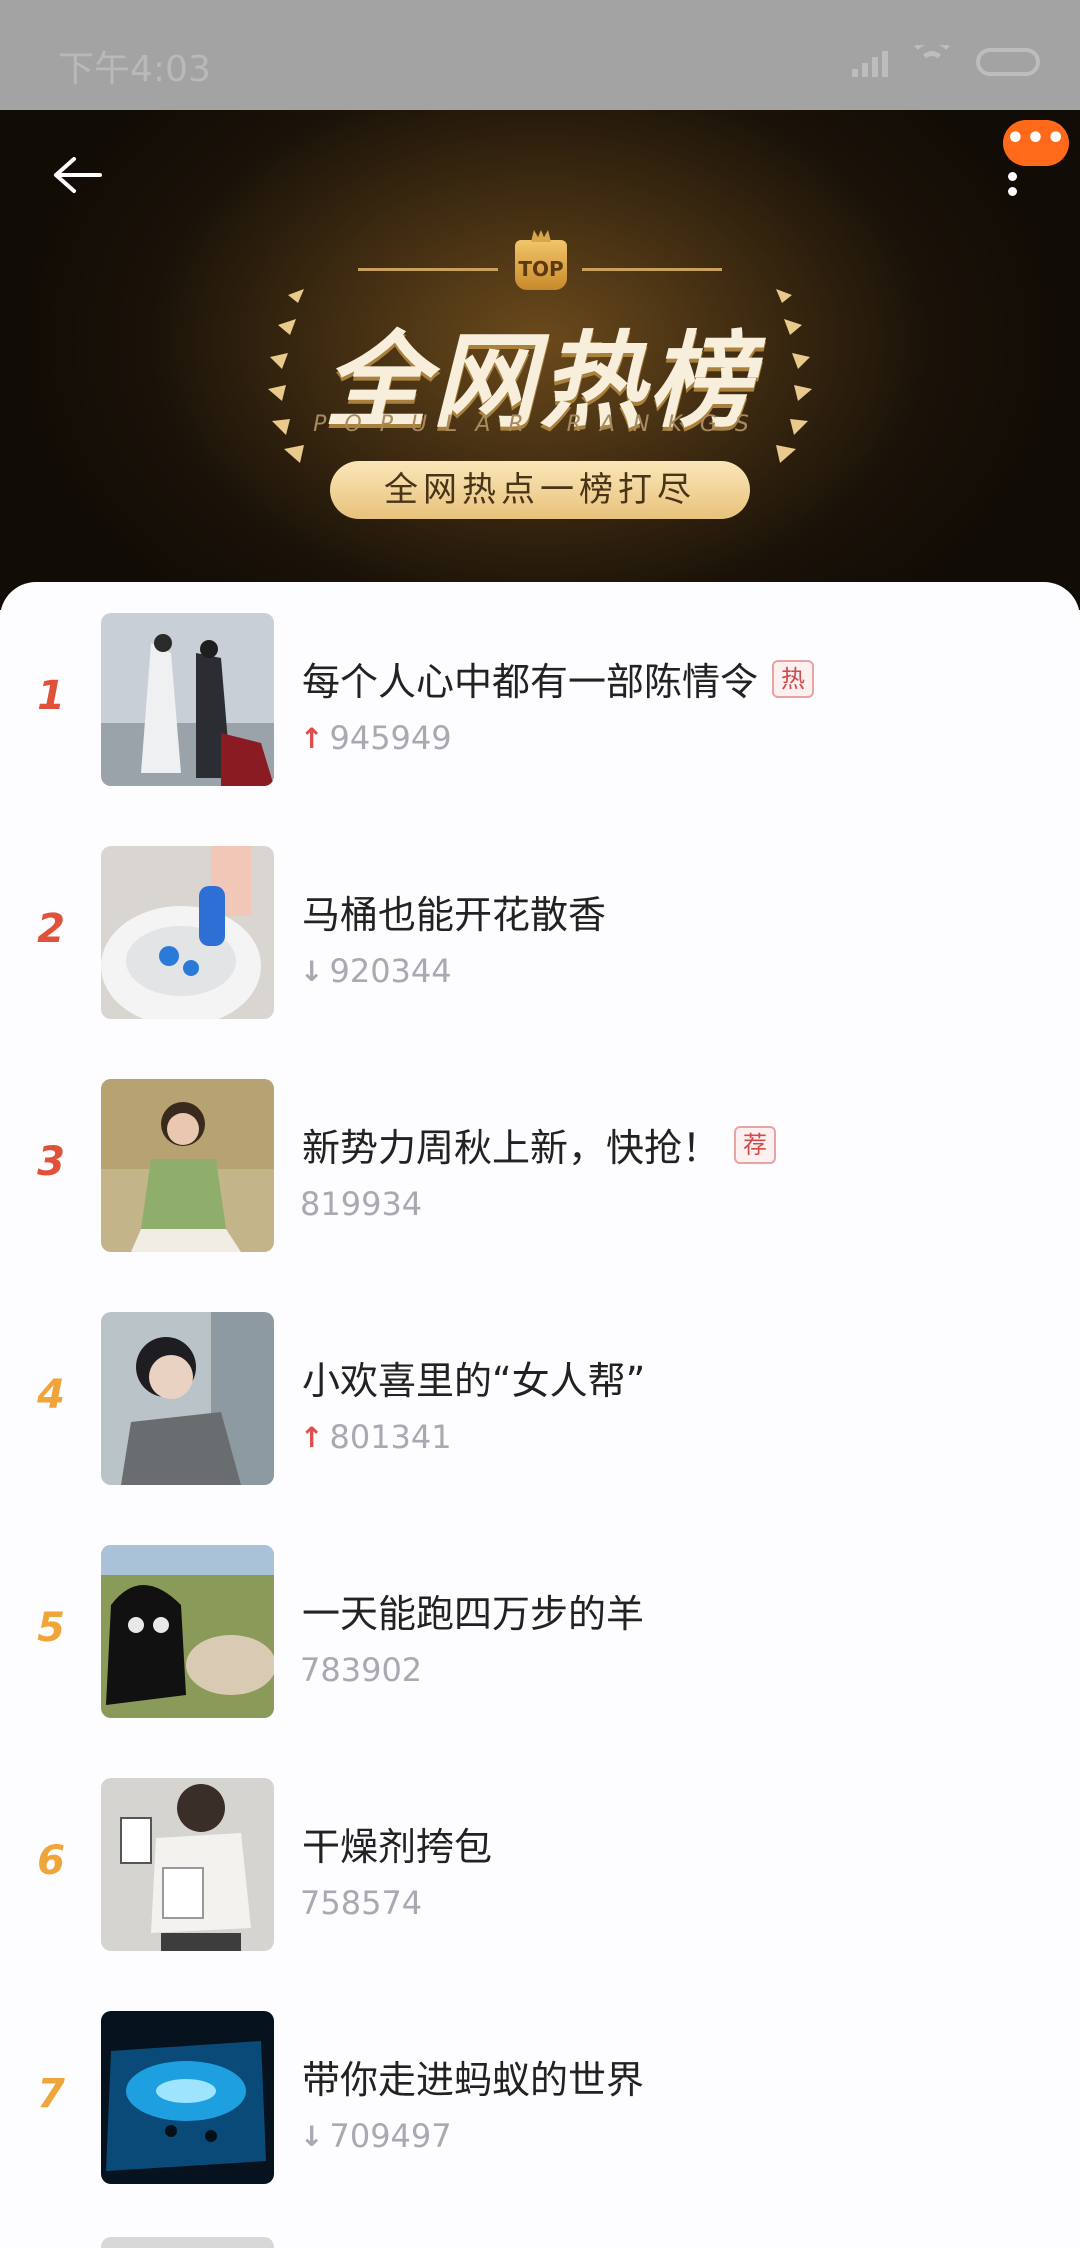 The height and width of the screenshot is (2248, 1080). I want to click on item-title-row: 干燥剂挎包, so click(397, 1843).